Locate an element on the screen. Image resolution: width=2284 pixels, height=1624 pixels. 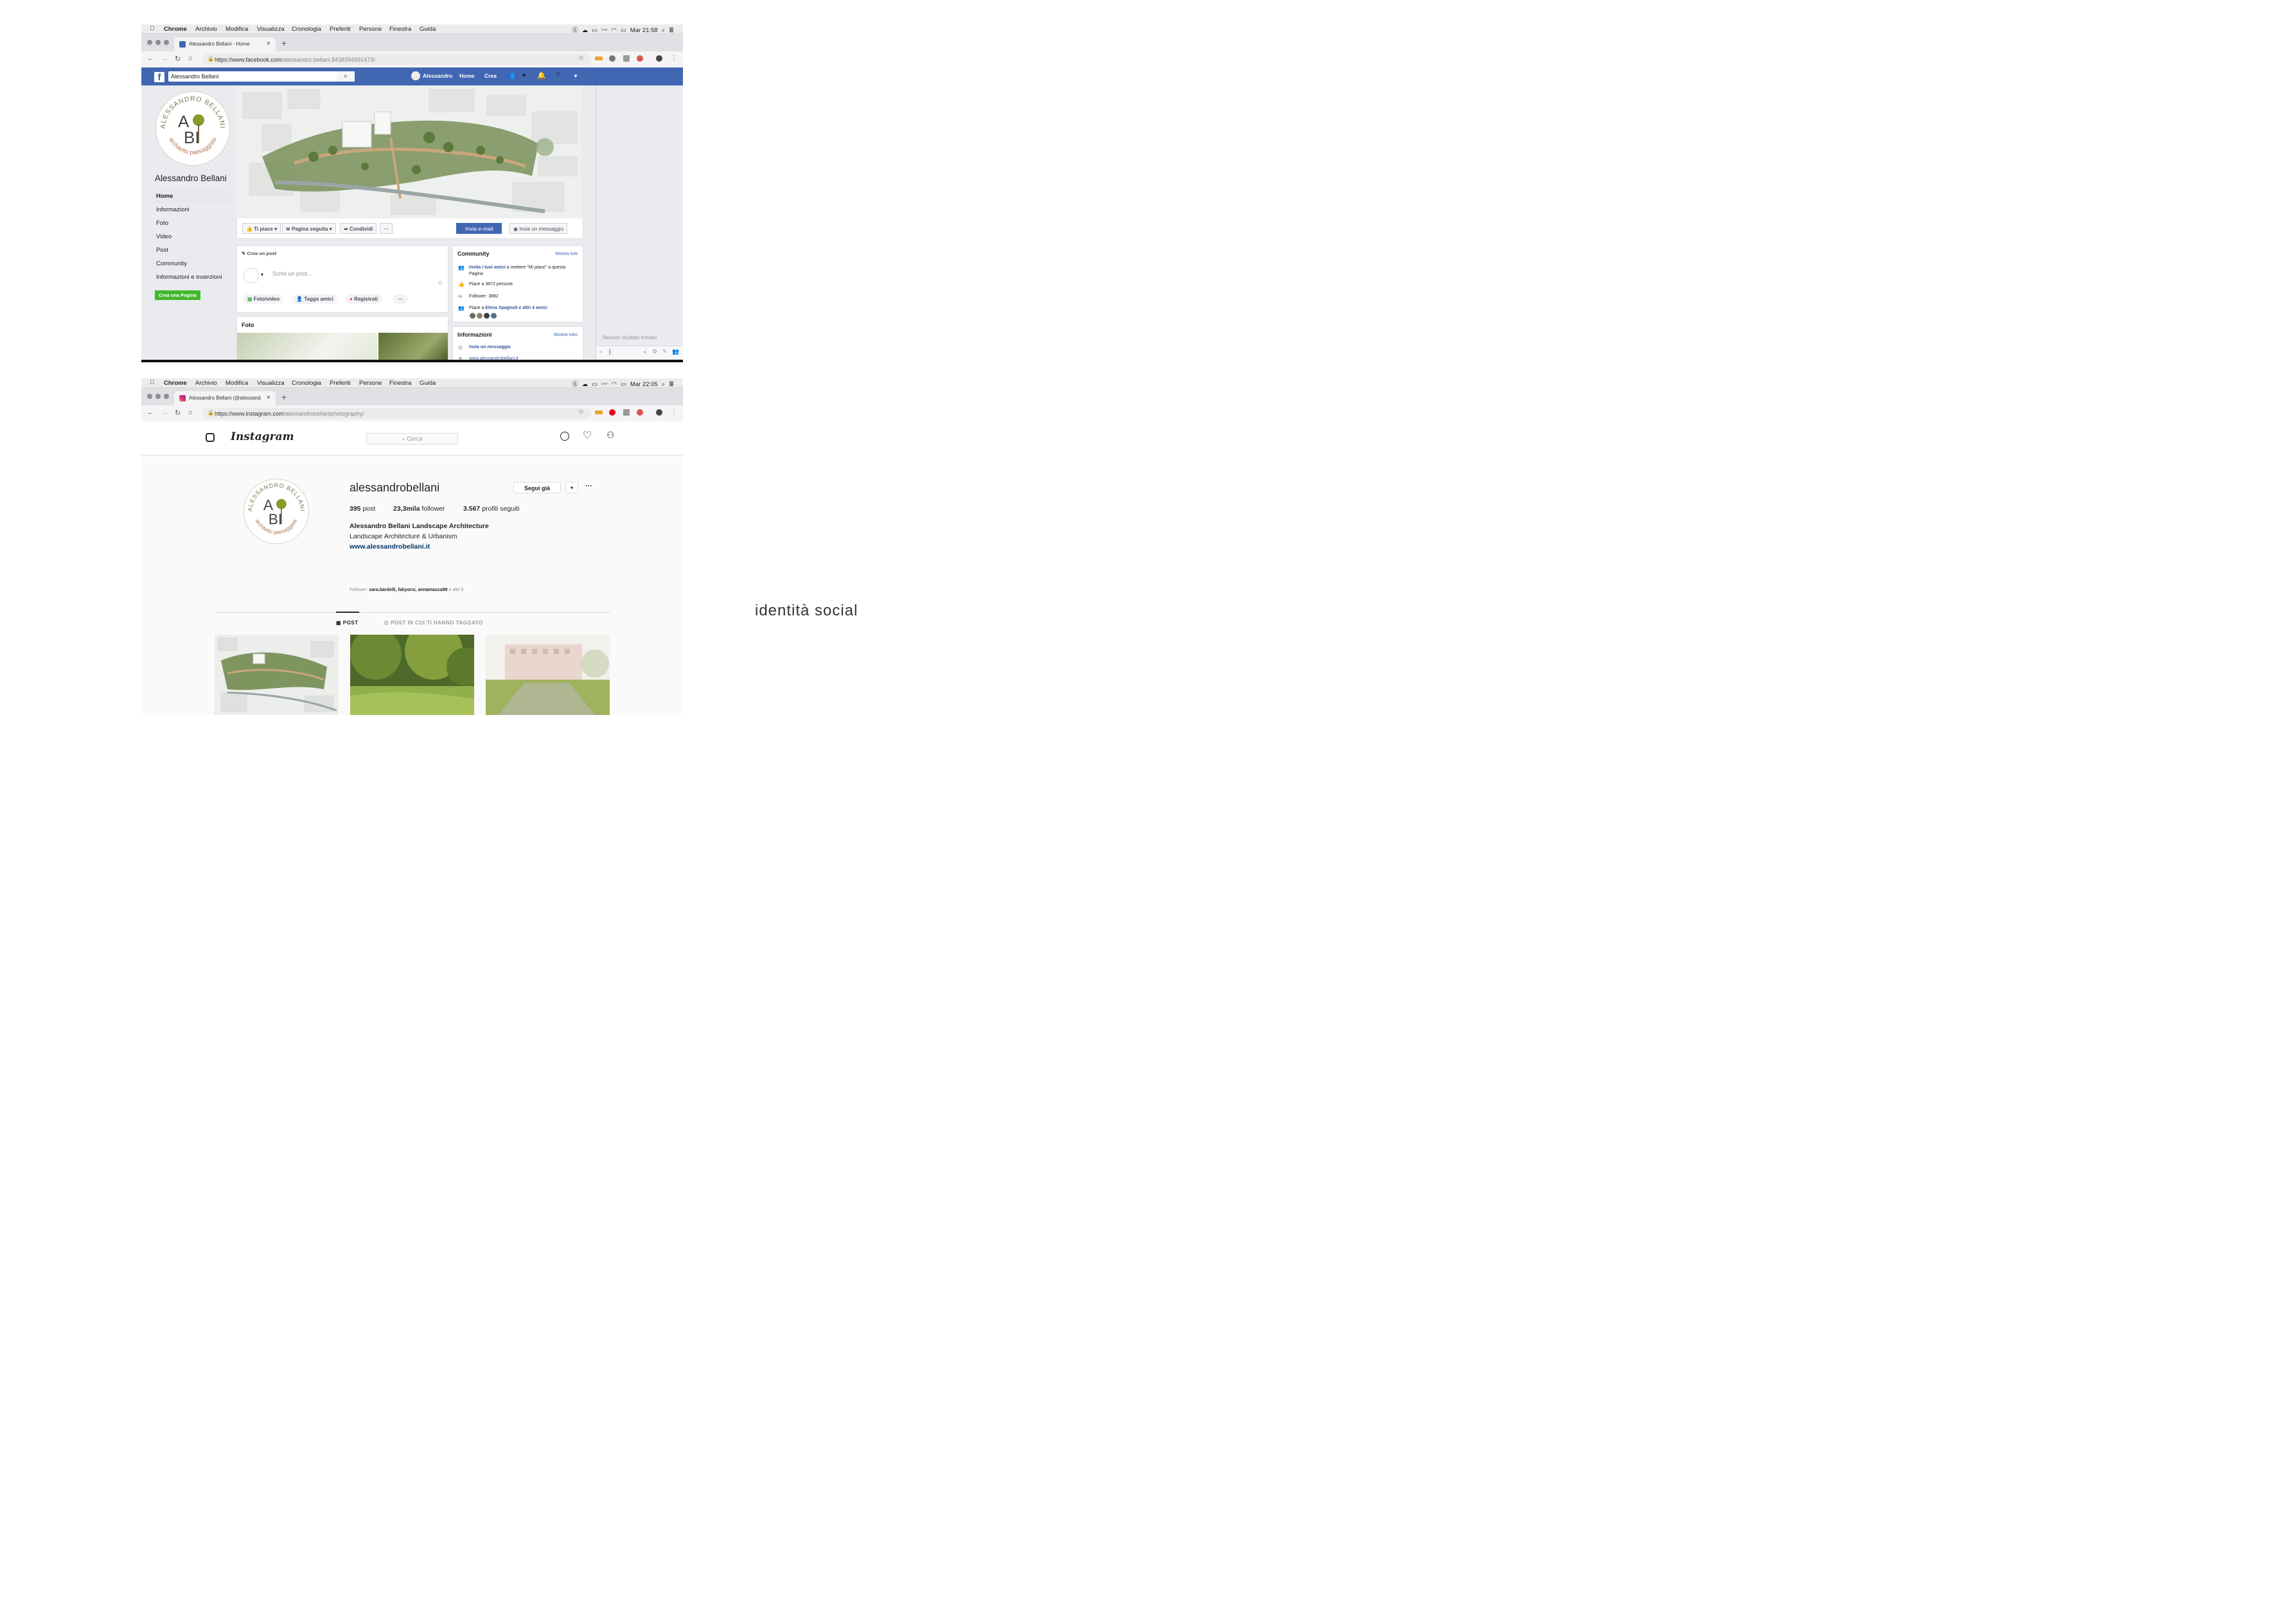
color-extension-icon is located at coordinates (640, 412).